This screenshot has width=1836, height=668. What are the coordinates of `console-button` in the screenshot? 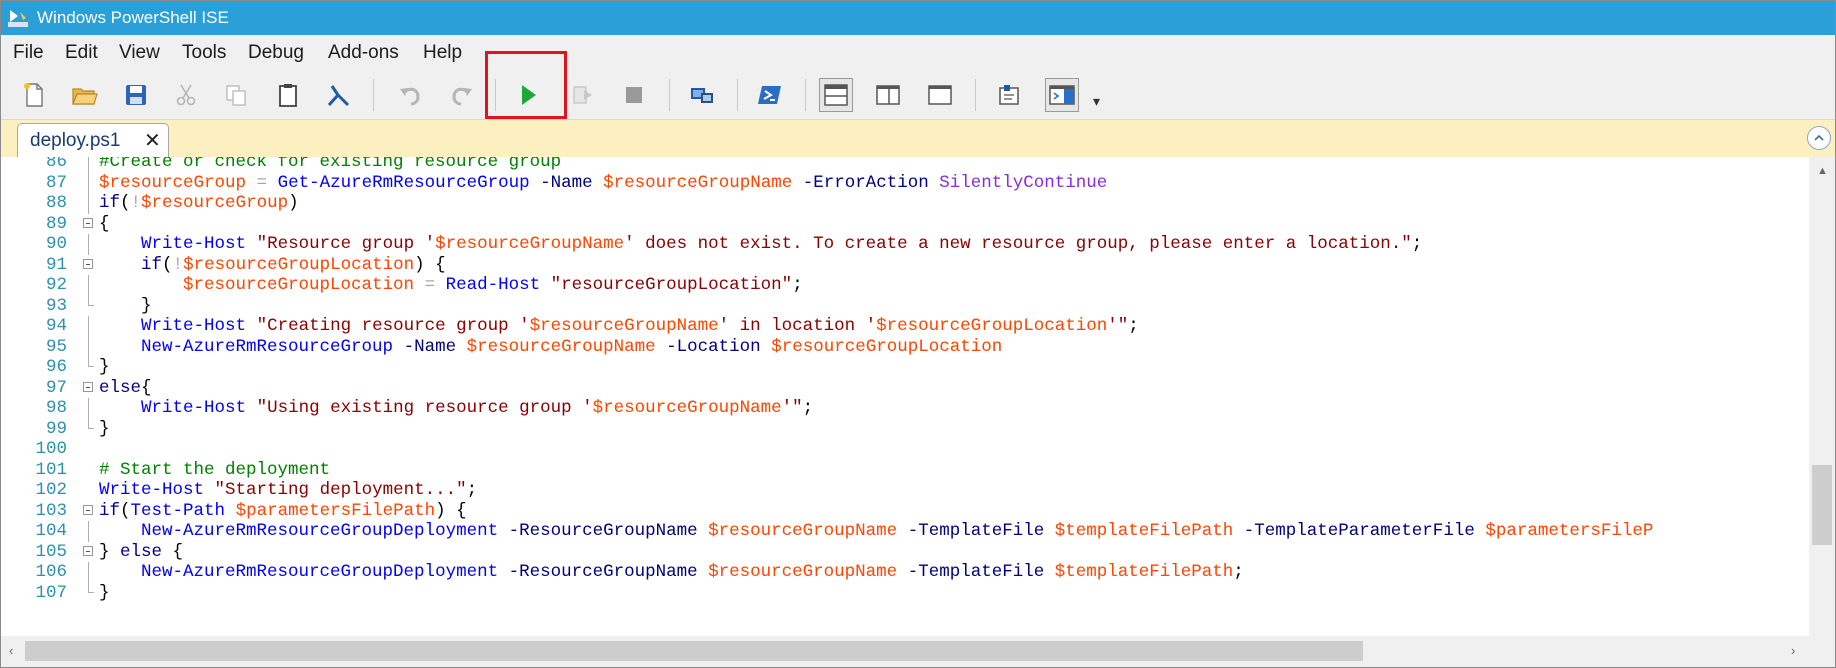 It's located at (338, 95).